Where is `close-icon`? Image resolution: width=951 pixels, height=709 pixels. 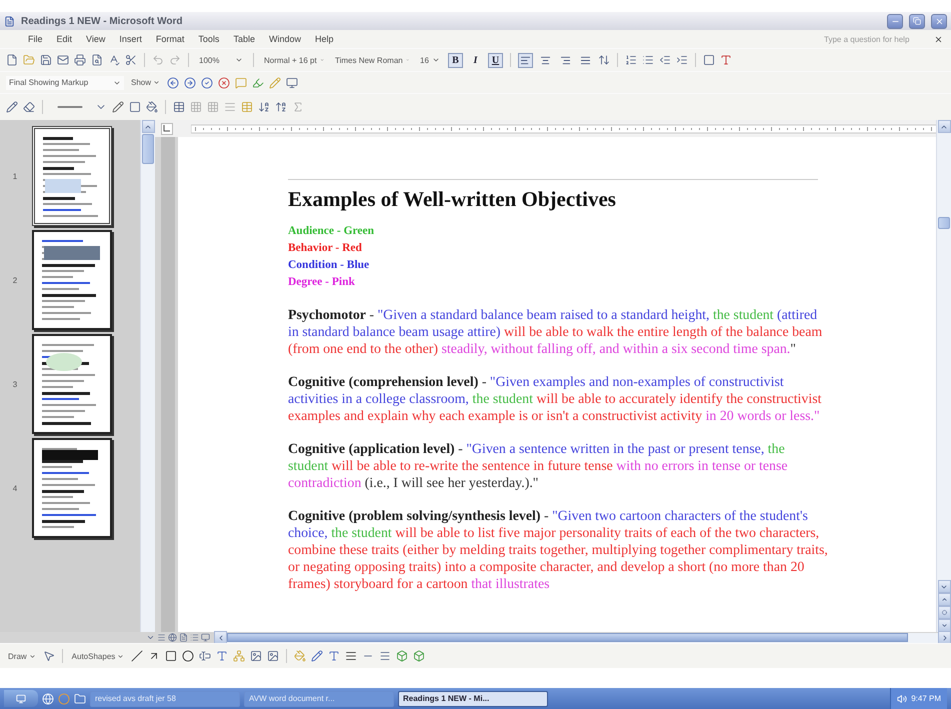
close-icon is located at coordinates (938, 39).